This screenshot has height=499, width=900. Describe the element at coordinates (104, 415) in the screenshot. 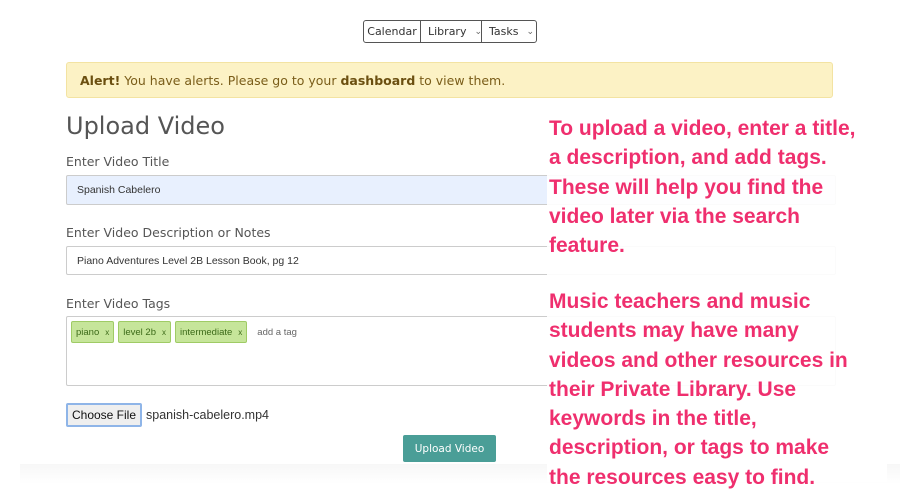

I see `choose-file-button: Choose File` at that location.